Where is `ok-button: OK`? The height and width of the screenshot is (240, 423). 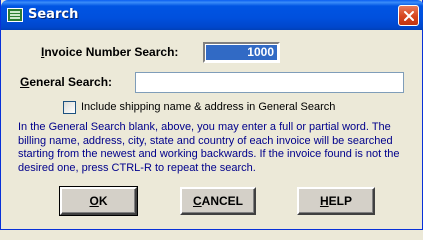 ok-button: OK is located at coordinates (98, 201).